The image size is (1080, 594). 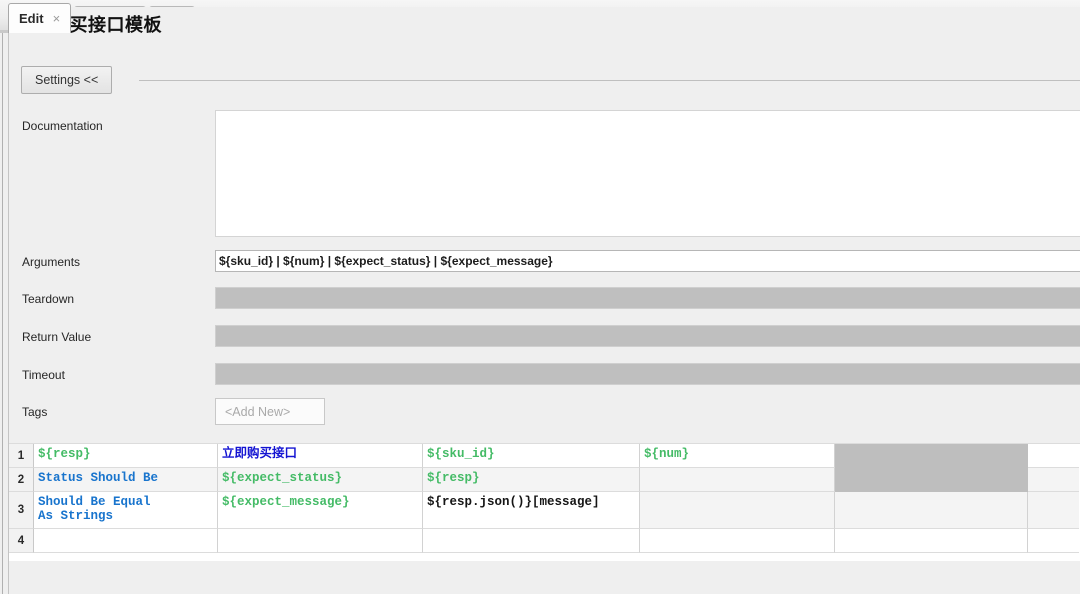 I want to click on grid-cell: 立即购买接口, so click(x=320, y=456).